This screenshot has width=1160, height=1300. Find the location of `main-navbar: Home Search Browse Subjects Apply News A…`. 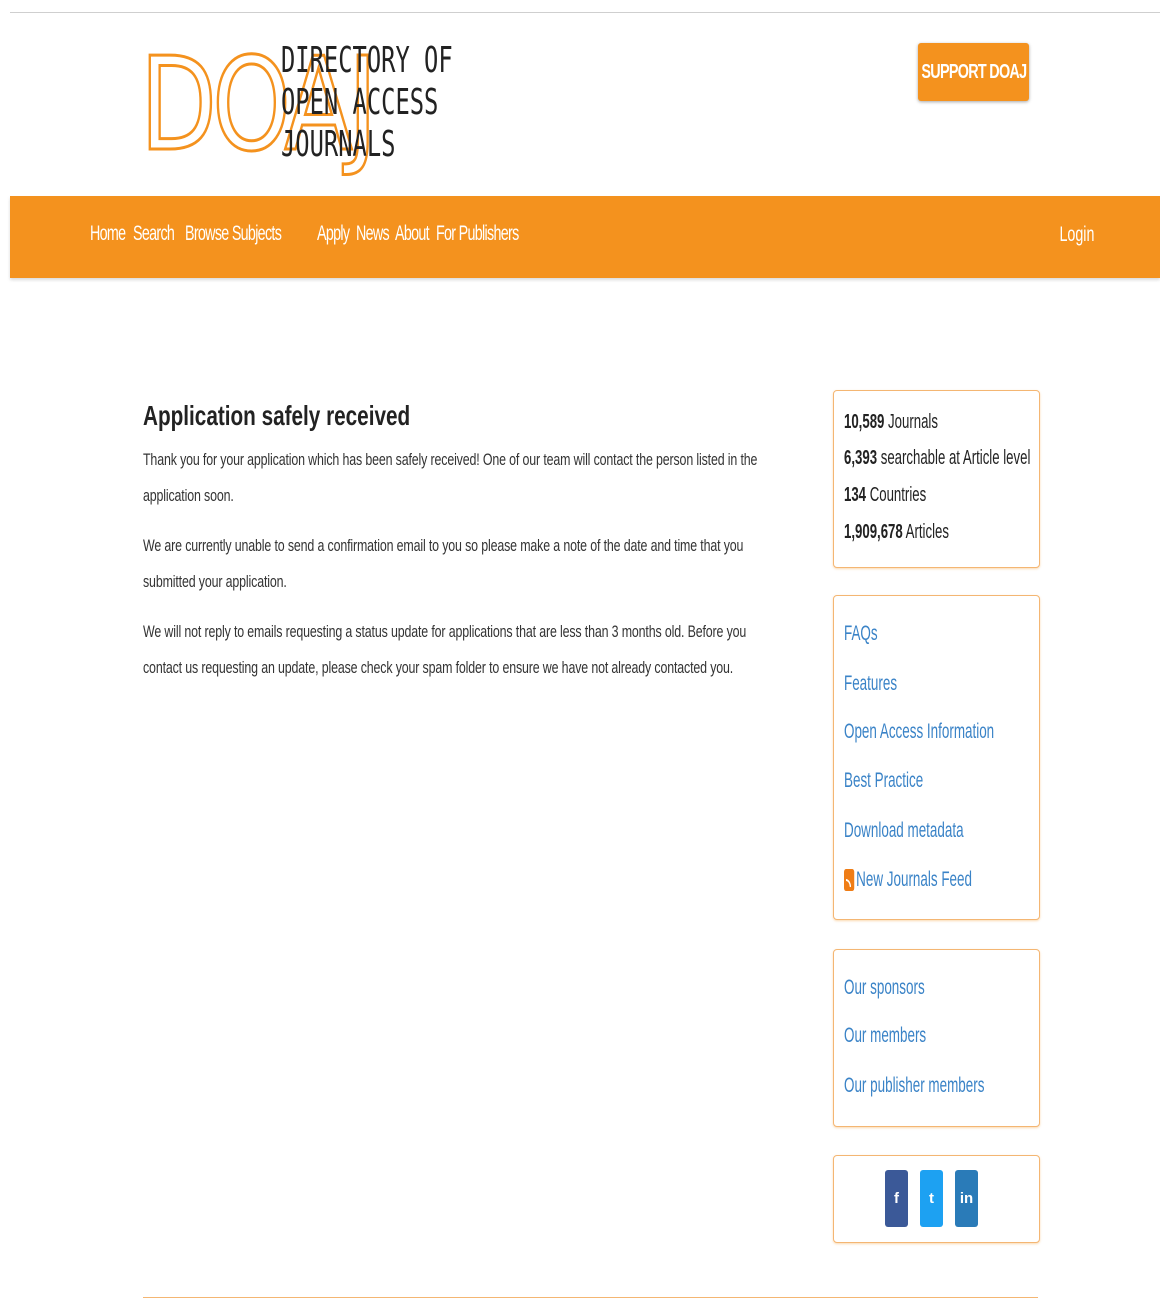

main-navbar: Home Search Browse Subjects Apply News A… is located at coordinates (585, 237).